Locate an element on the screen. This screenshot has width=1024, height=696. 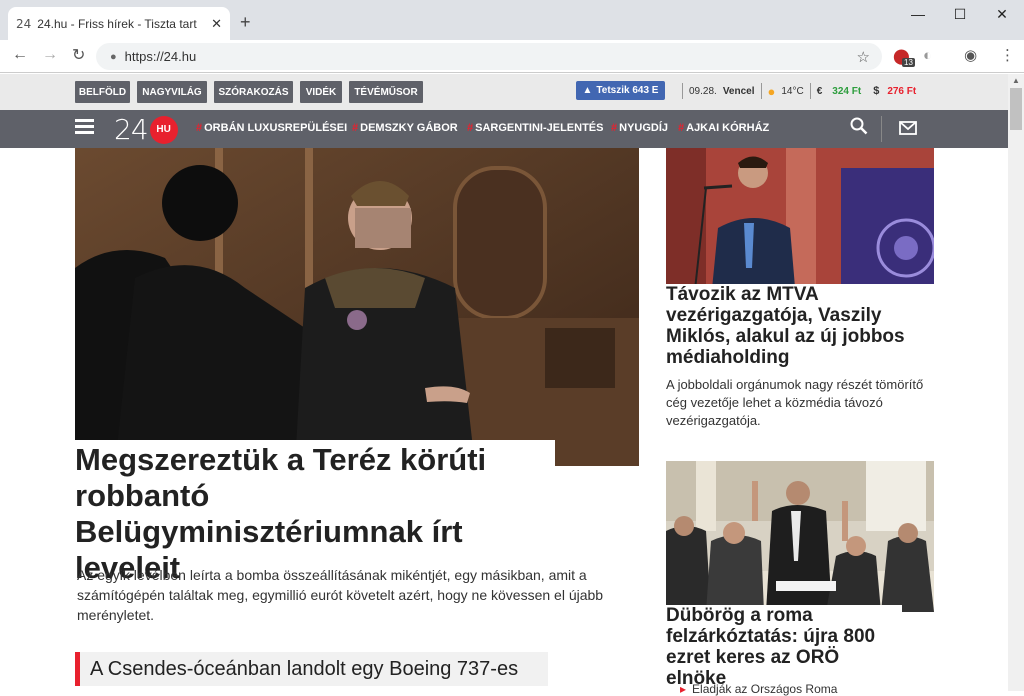
tab-title: 24.hu - Friss hírek - Tiszta tartalo is located at coordinates (117, 23).